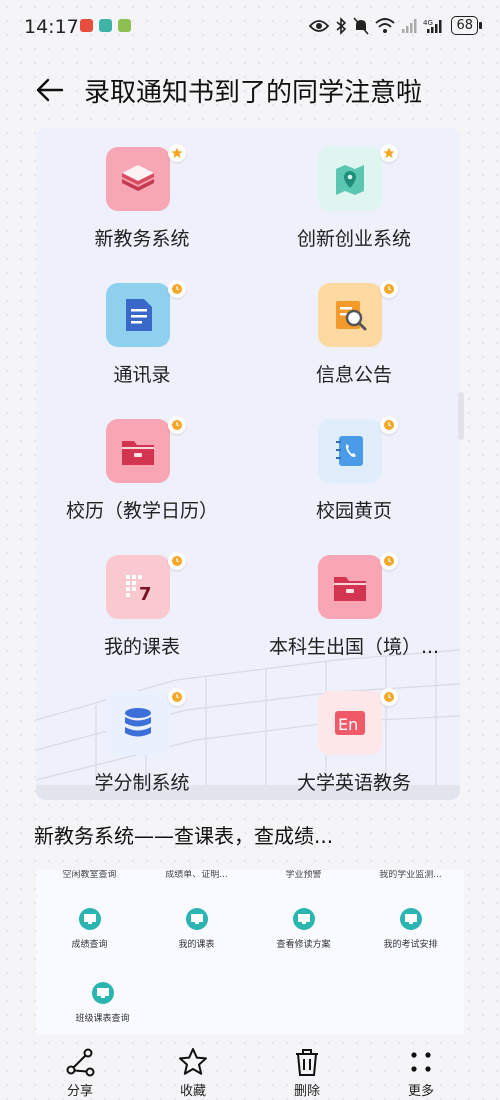 This screenshot has width=500, height=1100. I want to click on wifi-icon, so click(385, 25).